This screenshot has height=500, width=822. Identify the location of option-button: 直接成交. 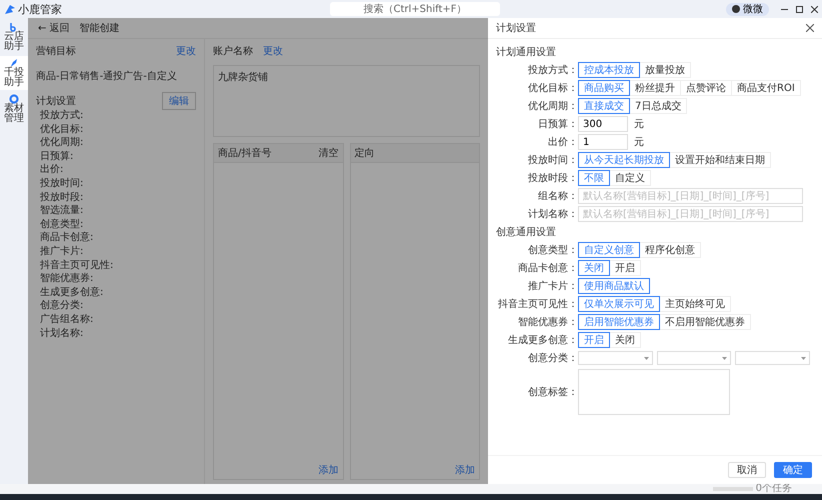
(604, 106).